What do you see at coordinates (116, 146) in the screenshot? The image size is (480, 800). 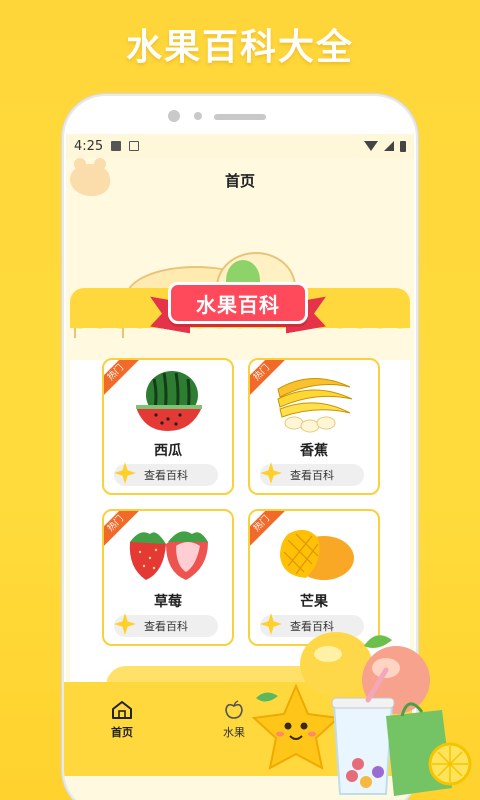 I see `image-notification-icon` at bounding box center [116, 146].